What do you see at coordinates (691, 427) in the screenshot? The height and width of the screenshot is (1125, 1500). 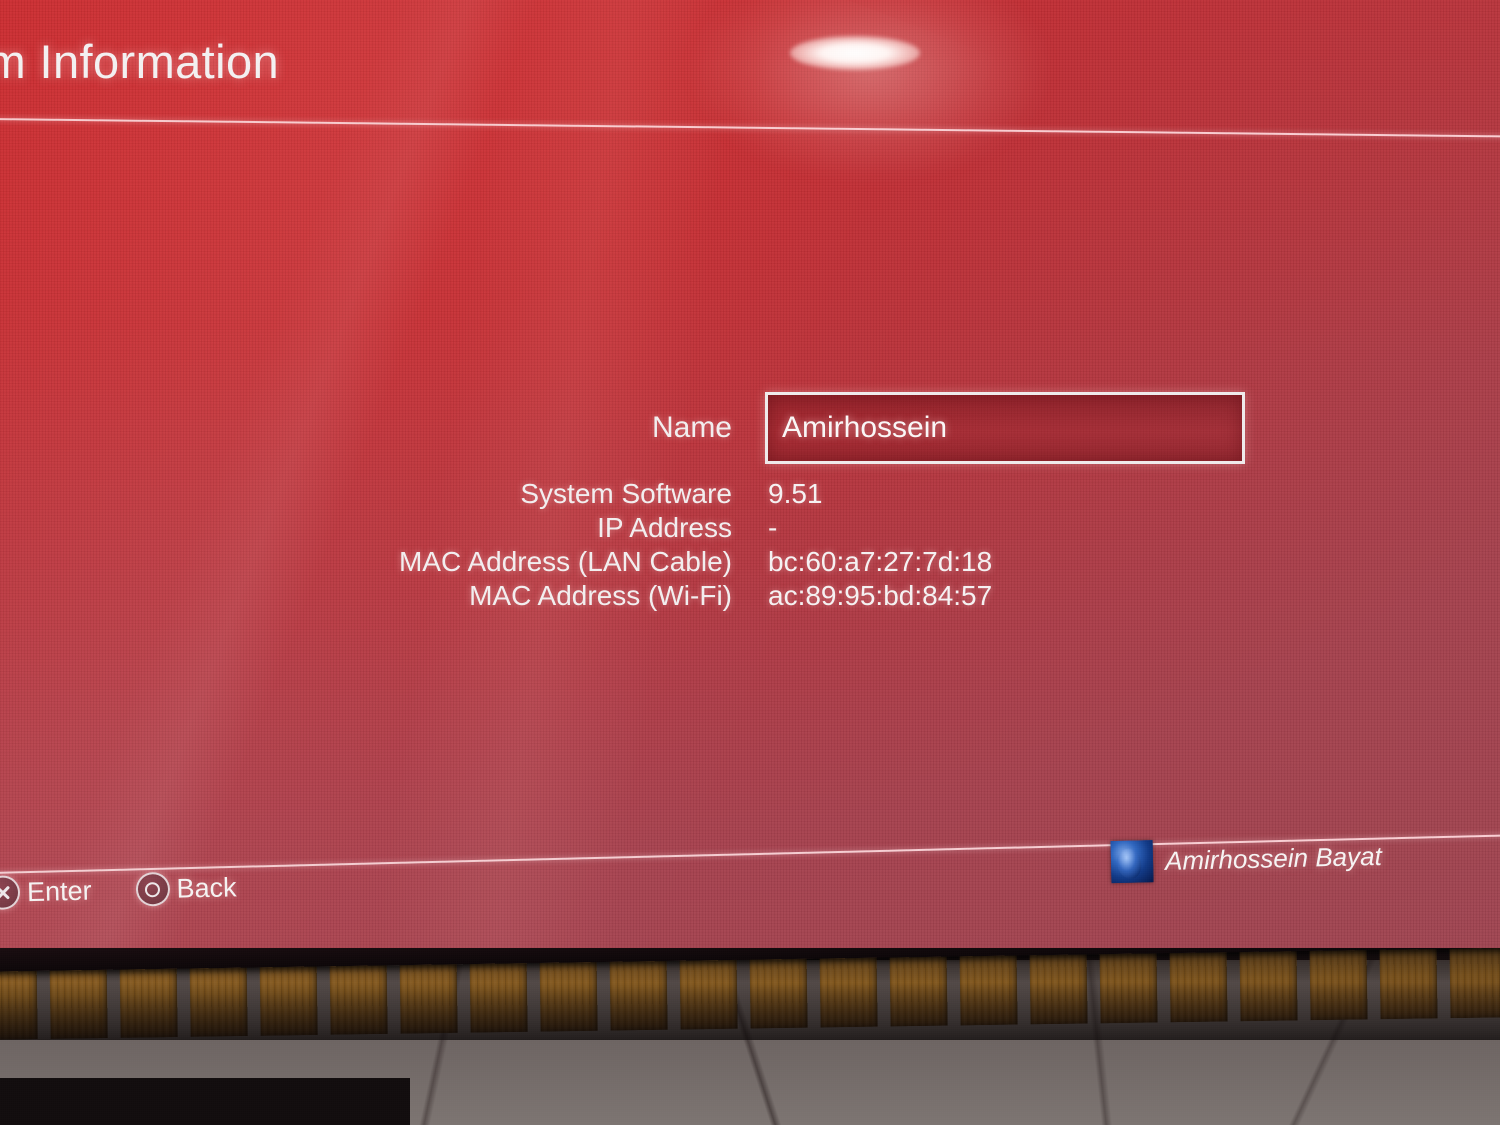 I see `info-label-name: Name` at bounding box center [691, 427].